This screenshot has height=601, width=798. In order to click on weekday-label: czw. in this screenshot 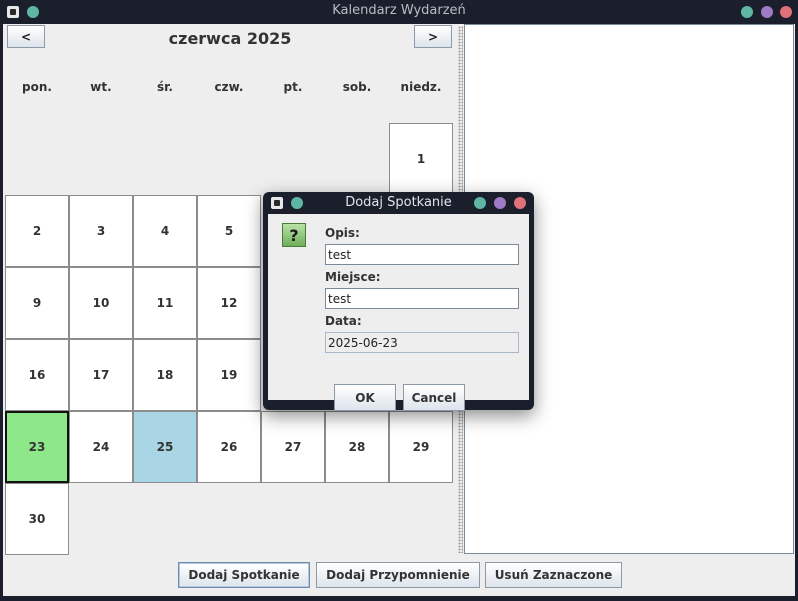, I will do `click(229, 87)`.